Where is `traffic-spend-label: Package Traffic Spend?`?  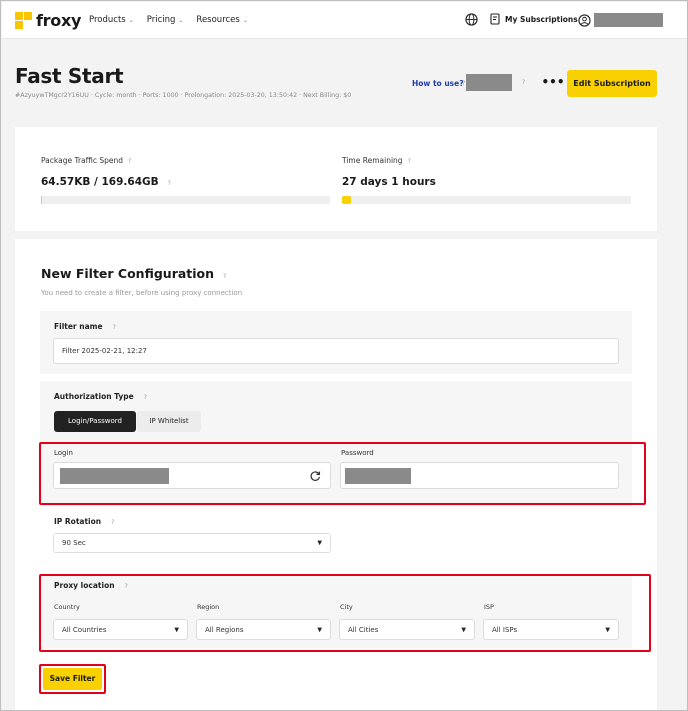
traffic-spend-label: Package Traffic Spend? is located at coordinates (86, 160).